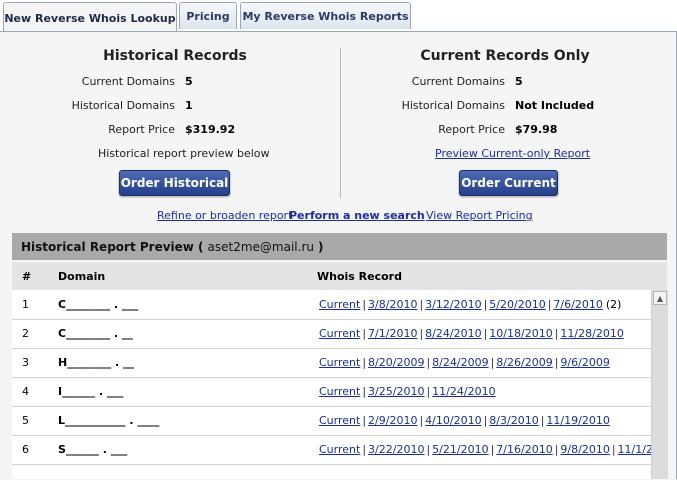 The image size is (677, 480). Describe the element at coordinates (189, 105) in the screenshot. I see `historical-domains-value: 1` at that location.